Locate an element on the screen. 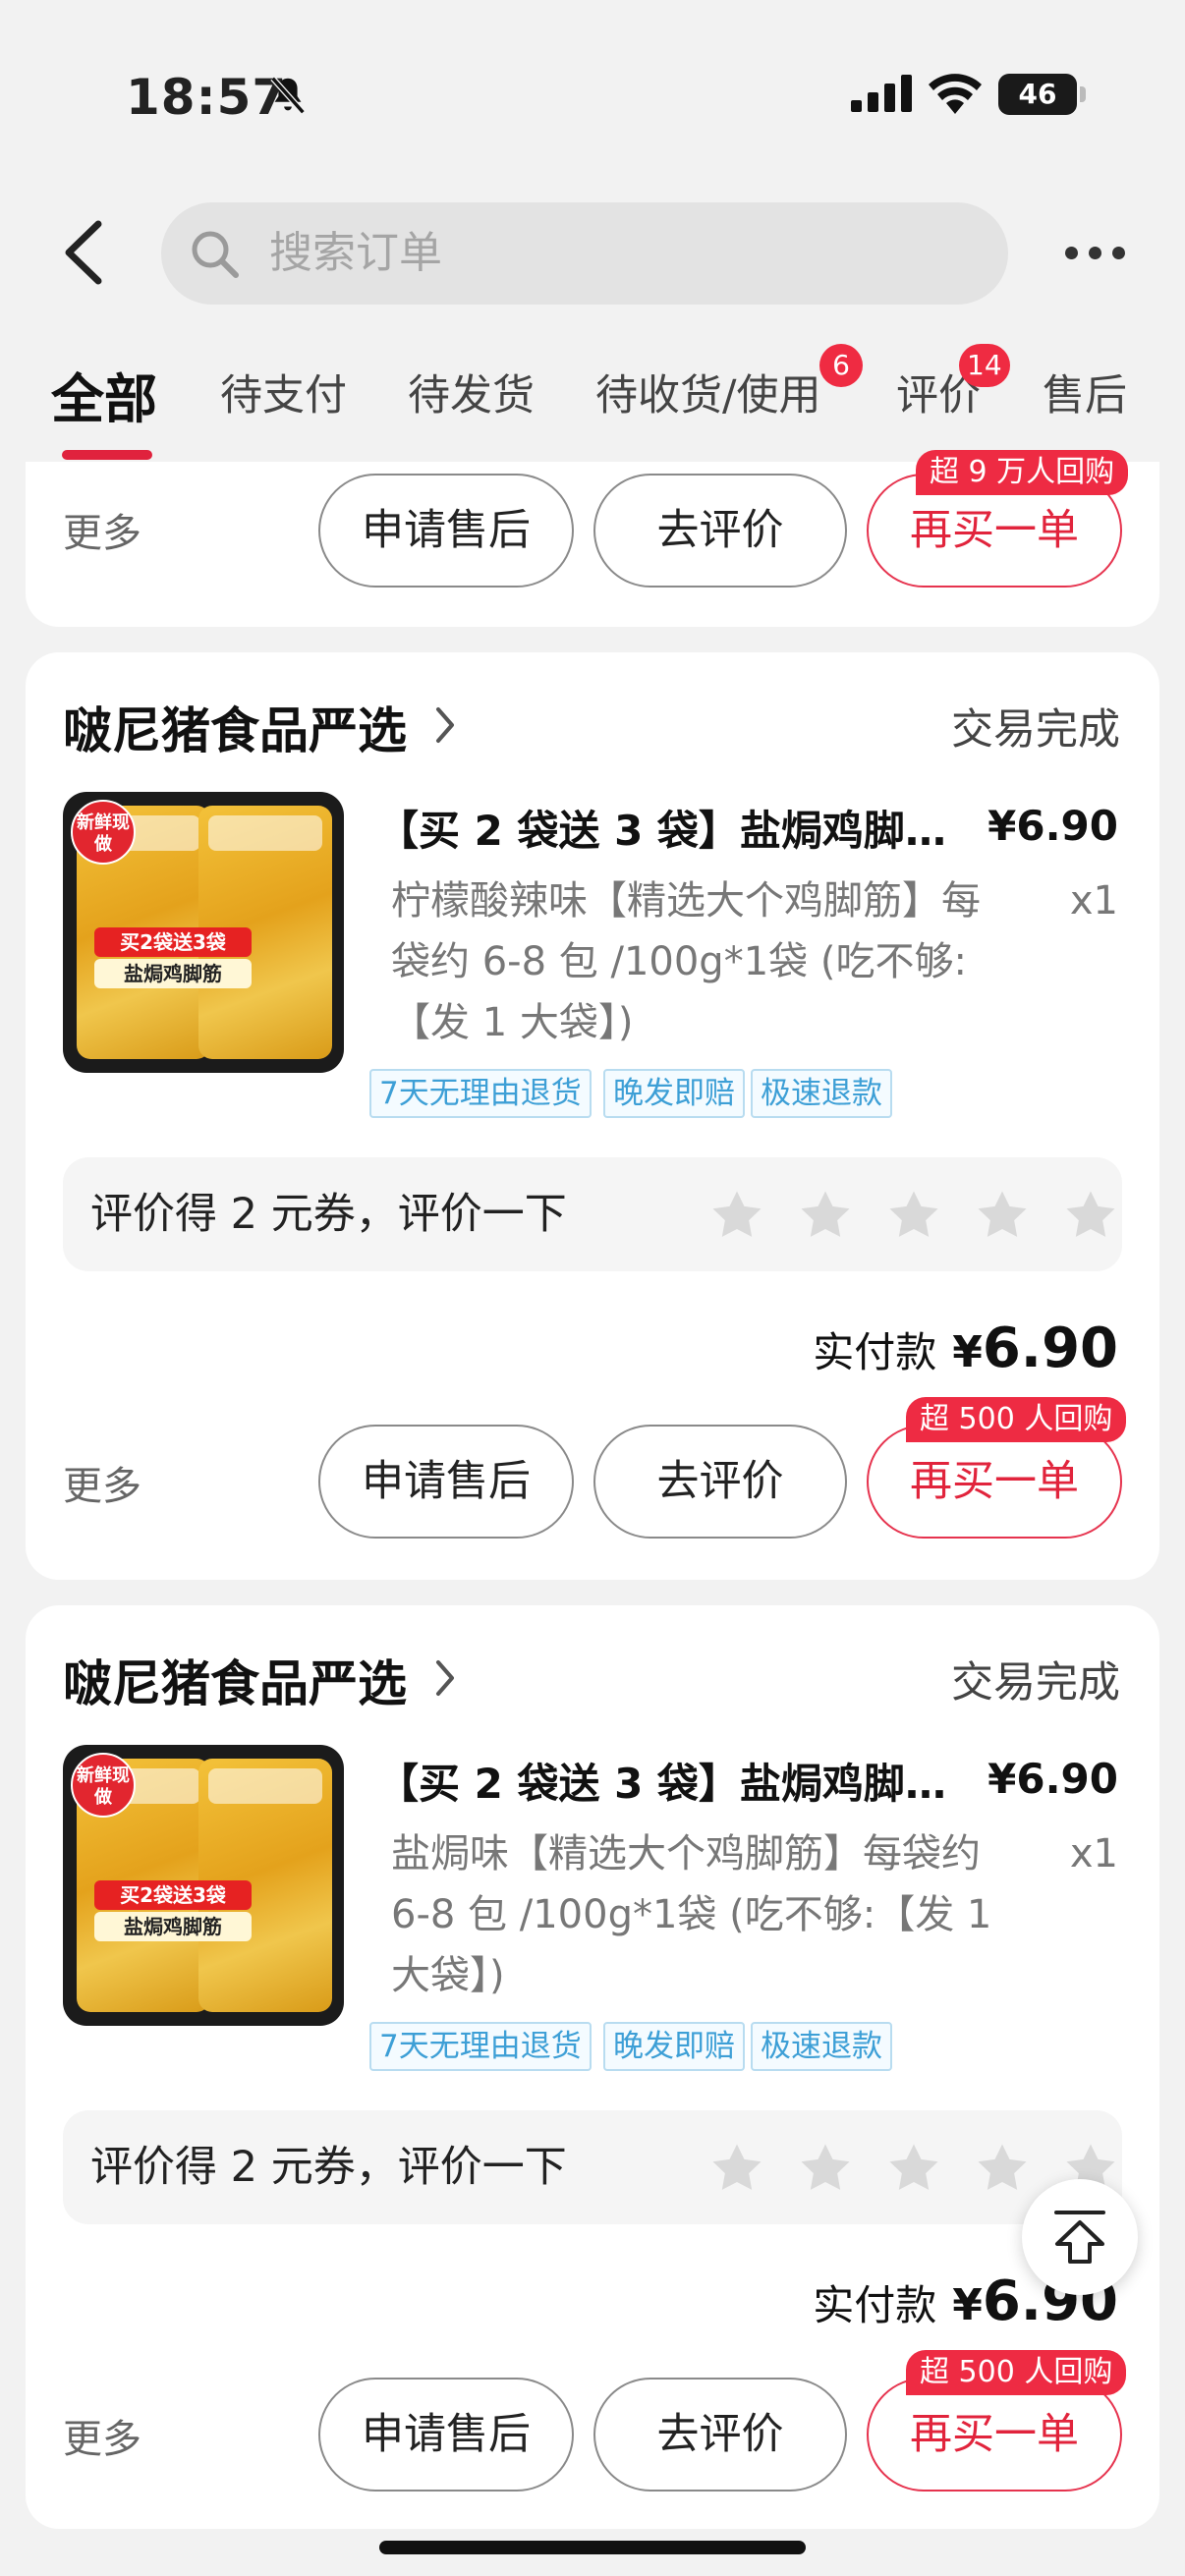 The image size is (1185, 2576). home-indicator is located at coordinates (592, 2547).